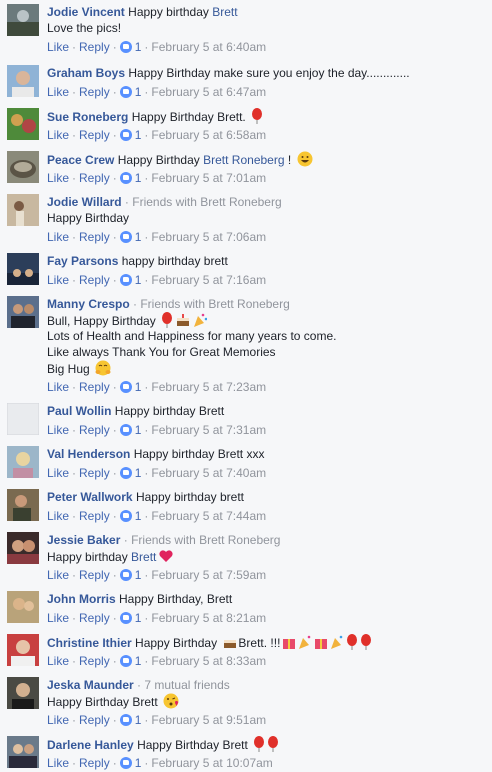 The height and width of the screenshot is (772, 492). What do you see at coordinates (208, 473) in the screenshot?
I see `timestamp: February 5 at 7:40am` at bounding box center [208, 473].